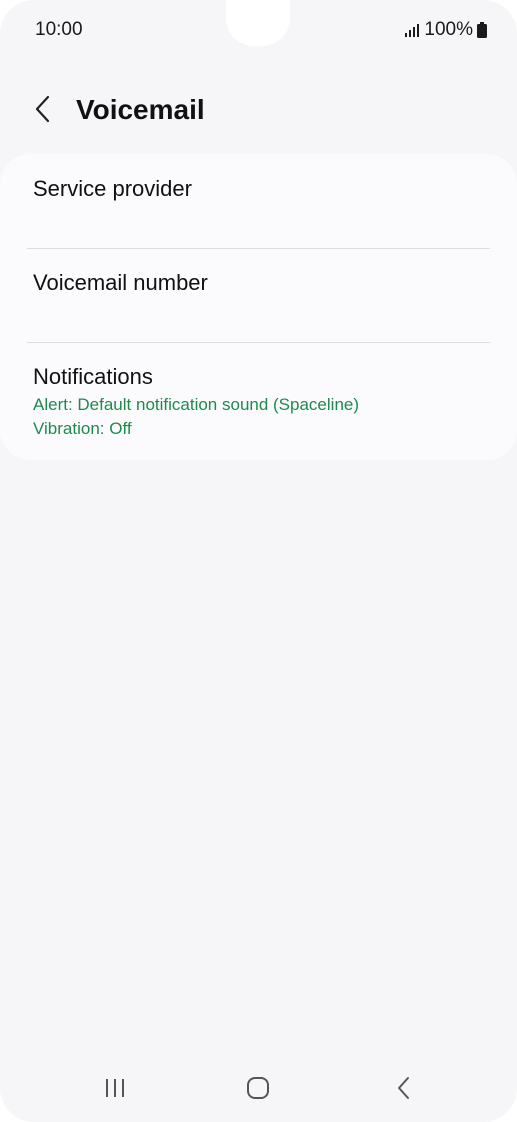  I want to click on status-indicators: 100%, so click(445, 30).